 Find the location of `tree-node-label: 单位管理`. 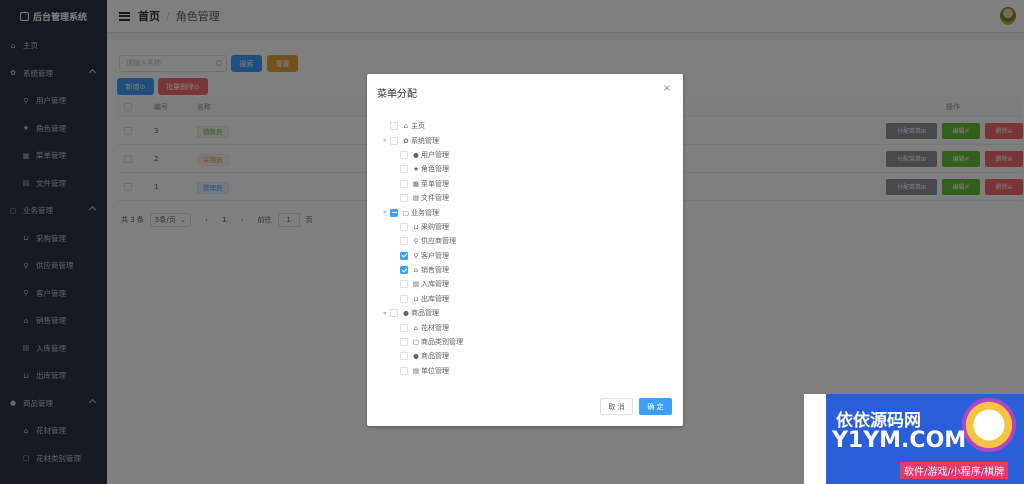

tree-node-label: 单位管理 is located at coordinates (435, 370).